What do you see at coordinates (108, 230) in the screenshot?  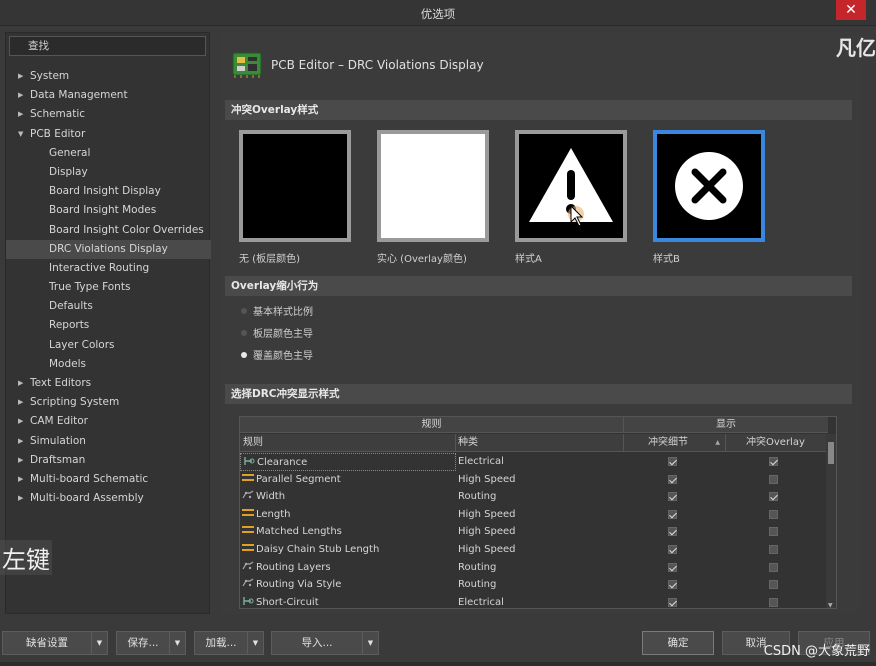 I see `tree-item-board-insight-color-overrides: Board Insight Color Overrides` at bounding box center [108, 230].